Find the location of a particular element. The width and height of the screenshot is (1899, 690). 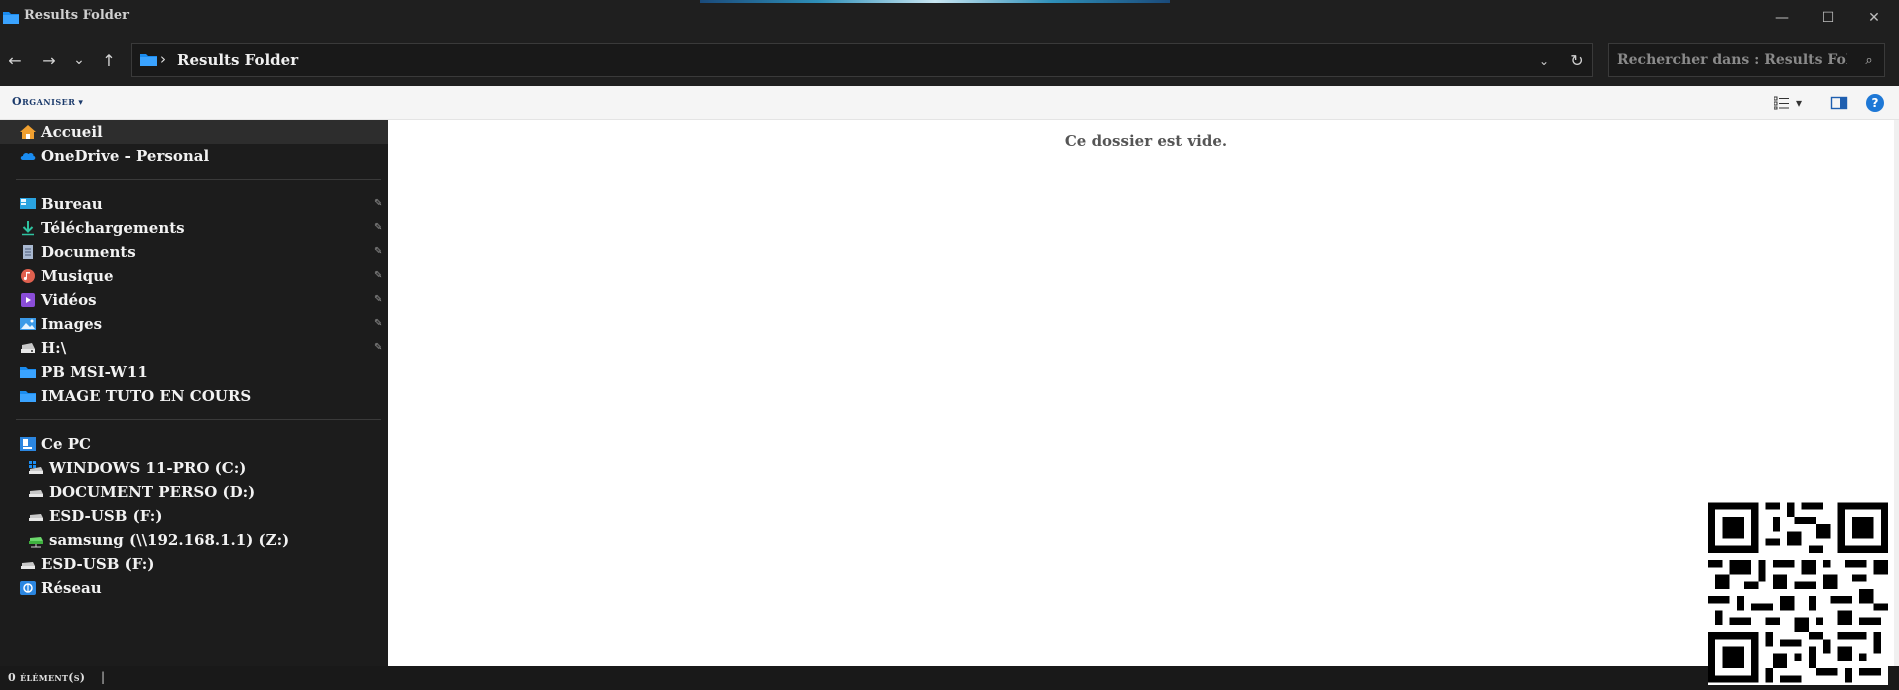

sidebar-item-ce-pc: Ce PC is located at coordinates (194, 444).